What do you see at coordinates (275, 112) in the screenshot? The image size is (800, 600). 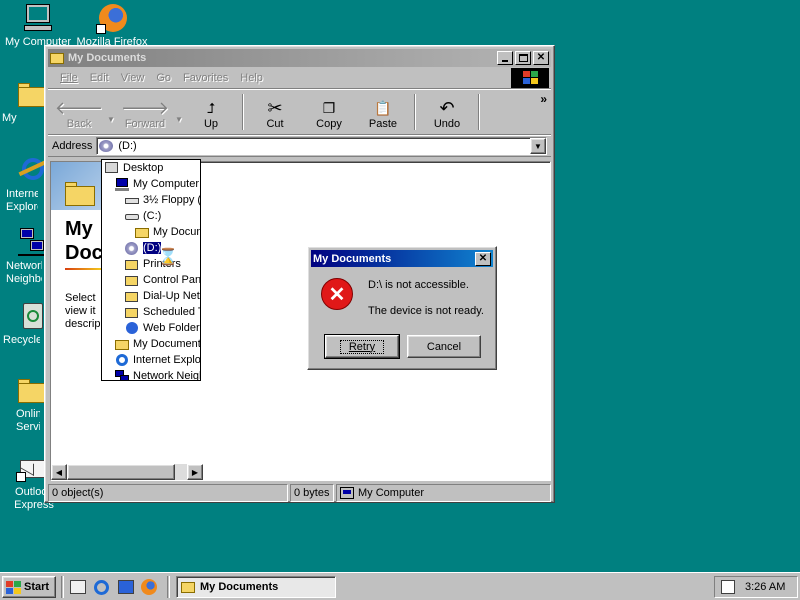 I see `cut-button: ✂ Cut` at bounding box center [275, 112].